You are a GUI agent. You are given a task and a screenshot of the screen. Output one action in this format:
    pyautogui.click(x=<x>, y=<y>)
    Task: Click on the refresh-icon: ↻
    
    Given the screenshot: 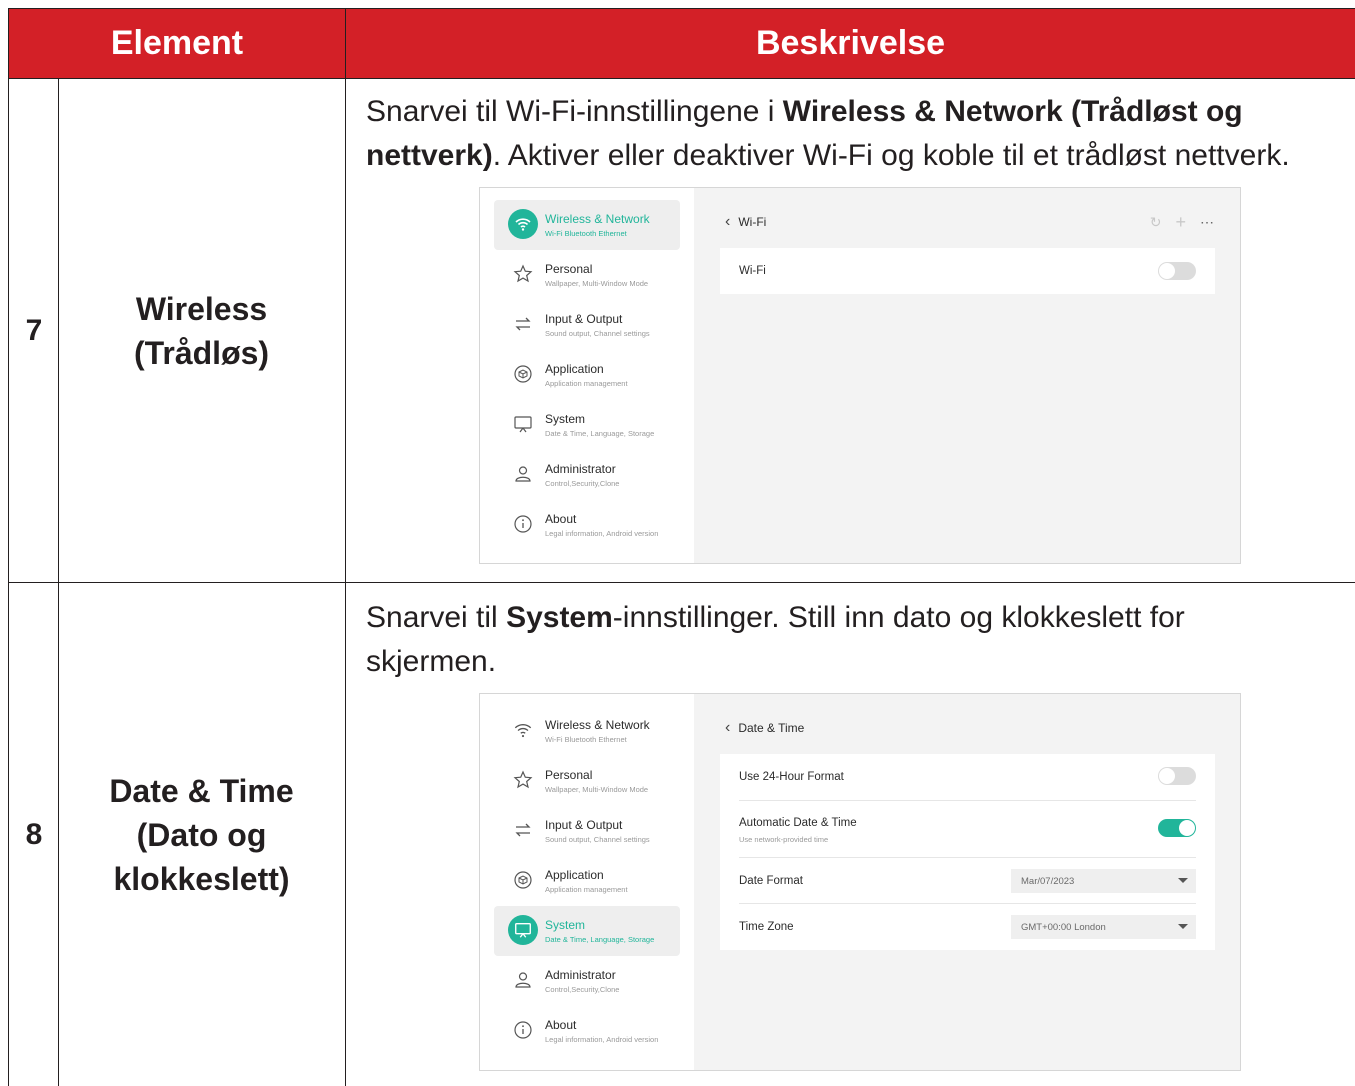 What is the action you would take?
    pyautogui.click(x=1156, y=222)
    